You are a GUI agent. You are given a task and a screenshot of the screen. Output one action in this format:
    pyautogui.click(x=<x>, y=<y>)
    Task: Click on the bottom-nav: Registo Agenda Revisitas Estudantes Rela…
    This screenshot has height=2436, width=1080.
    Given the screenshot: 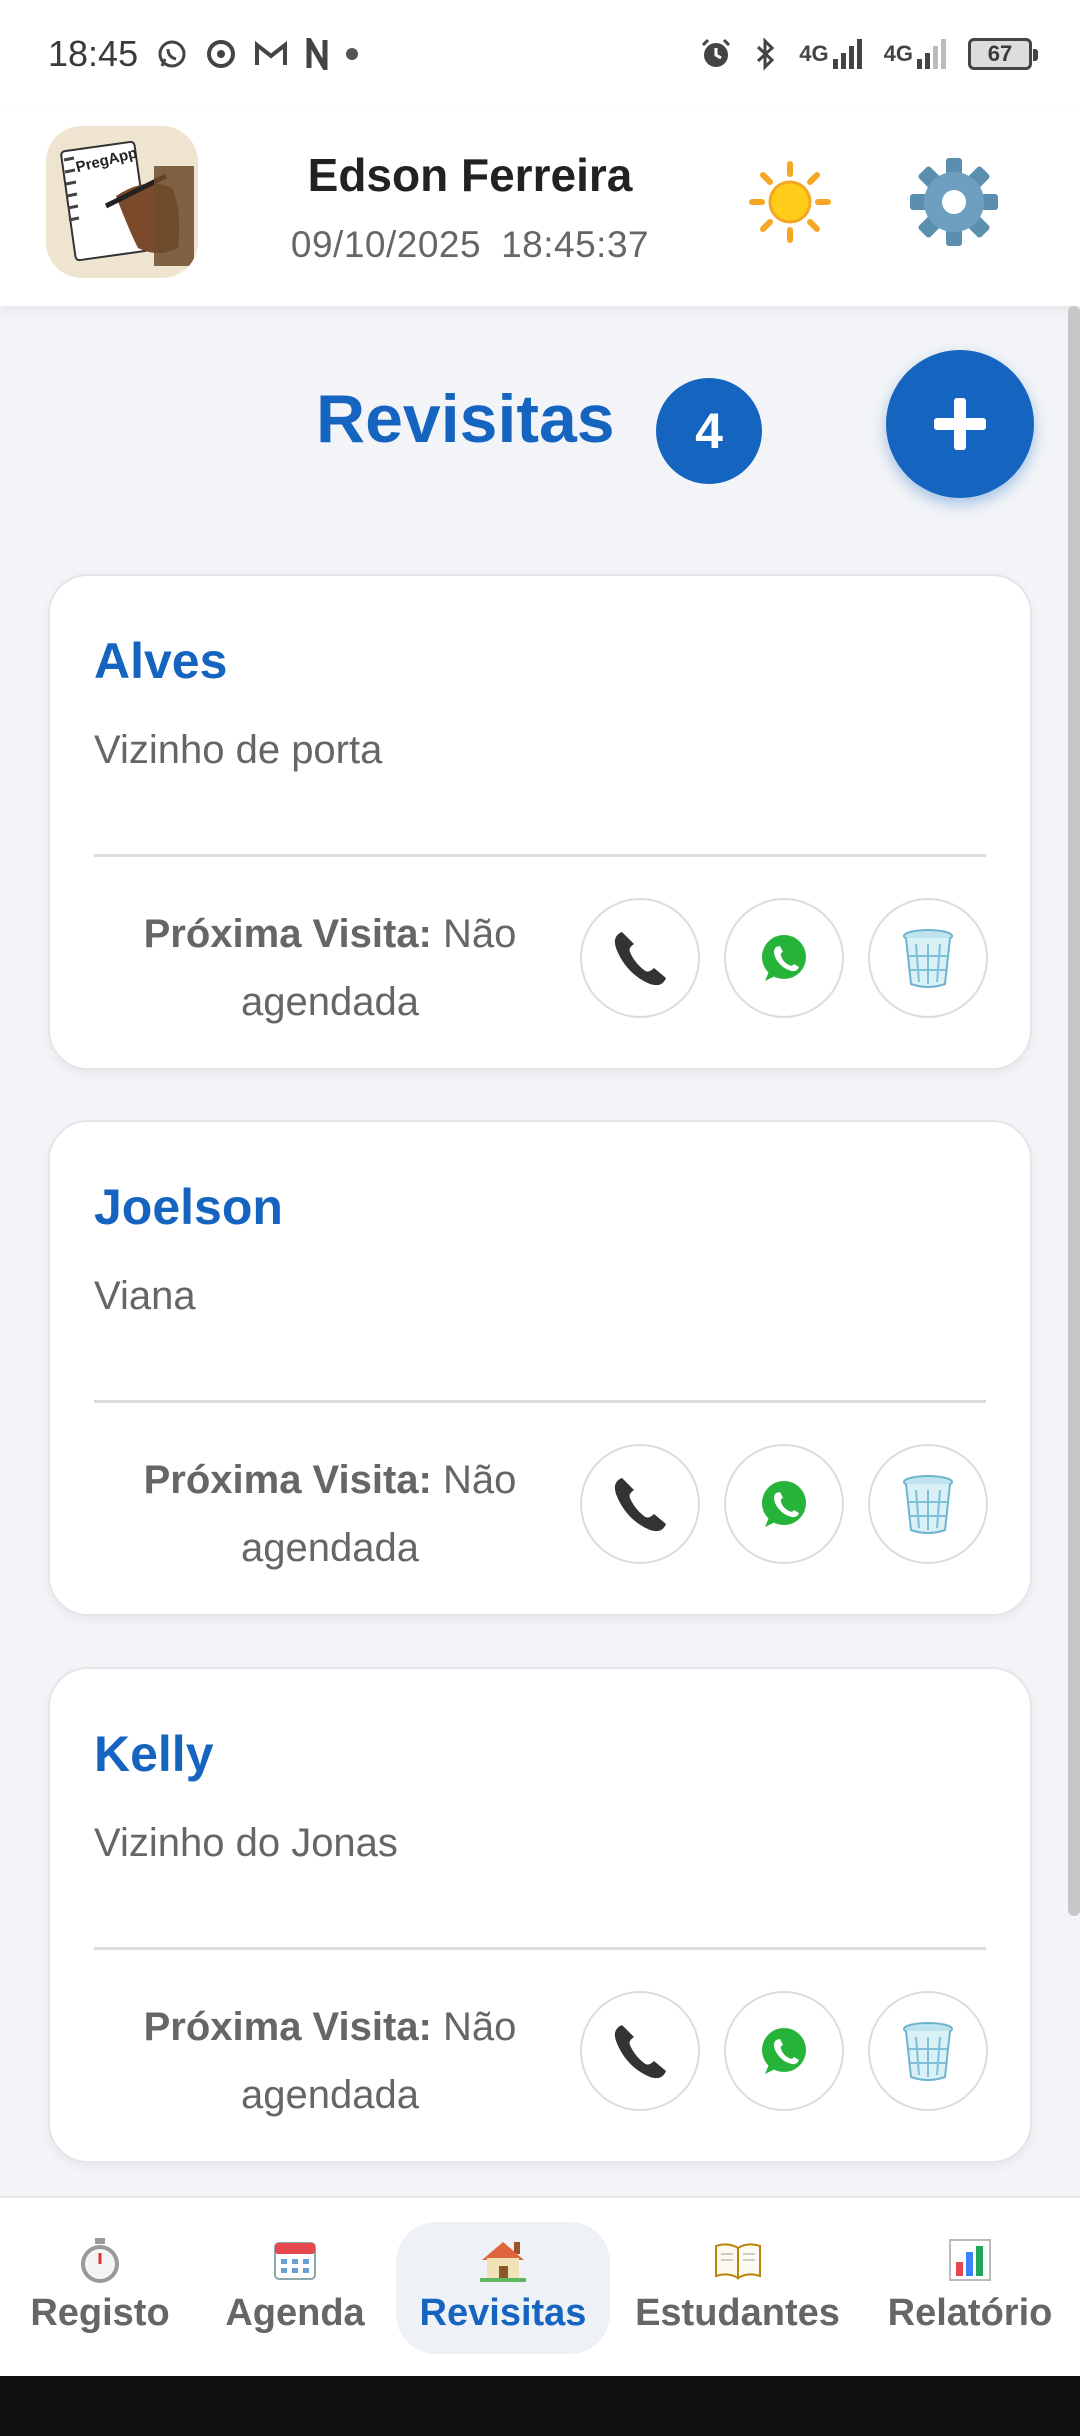 What is the action you would take?
    pyautogui.click(x=540, y=2286)
    